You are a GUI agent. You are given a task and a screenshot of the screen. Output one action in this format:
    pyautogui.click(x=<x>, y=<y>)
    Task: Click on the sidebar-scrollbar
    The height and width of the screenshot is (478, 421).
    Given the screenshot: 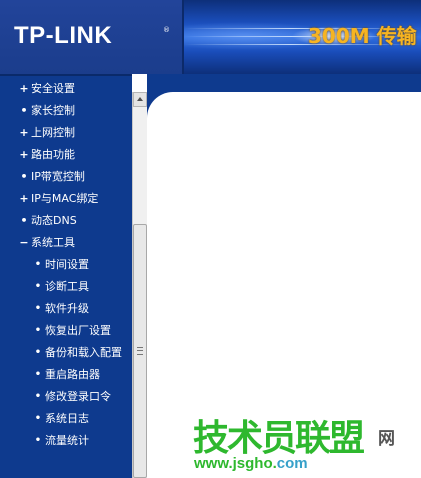 What is the action you would take?
    pyautogui.click(x=139, y=285)
    